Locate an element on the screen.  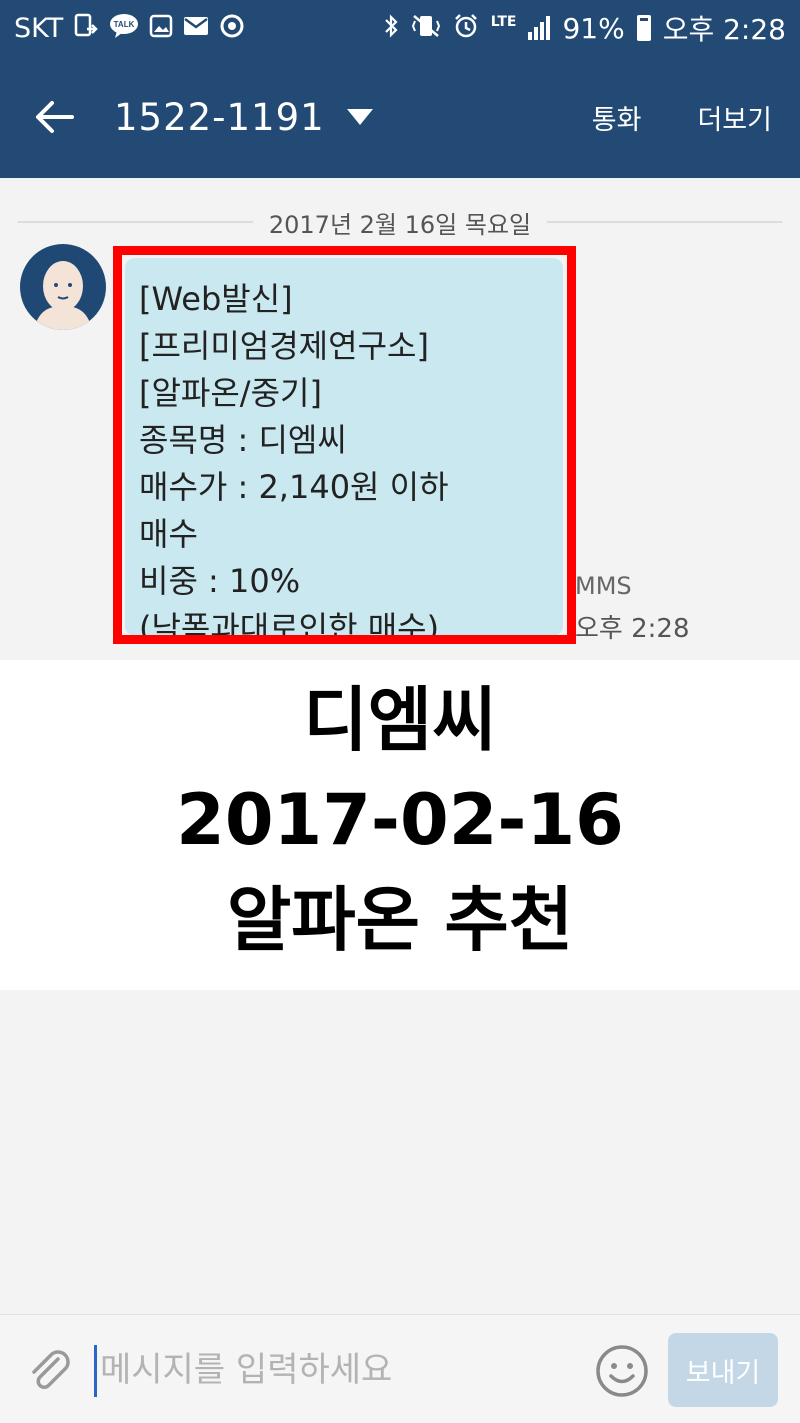
person-icon is located at coordinates (63, 295).